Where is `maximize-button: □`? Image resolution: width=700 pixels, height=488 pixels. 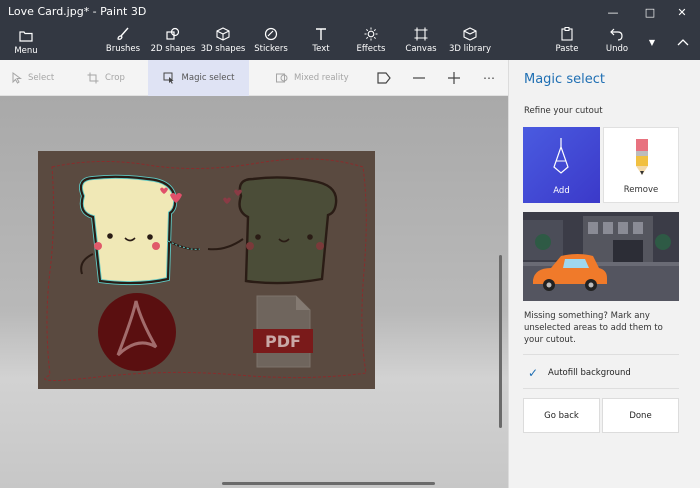
maximize-button: □ is located at coordinates (650, 12).